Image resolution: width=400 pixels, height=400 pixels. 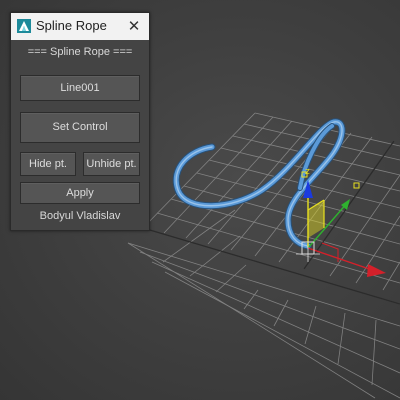 I want to click on panel-header-label: === Spline Rope ===, so click(x=80, y=52).